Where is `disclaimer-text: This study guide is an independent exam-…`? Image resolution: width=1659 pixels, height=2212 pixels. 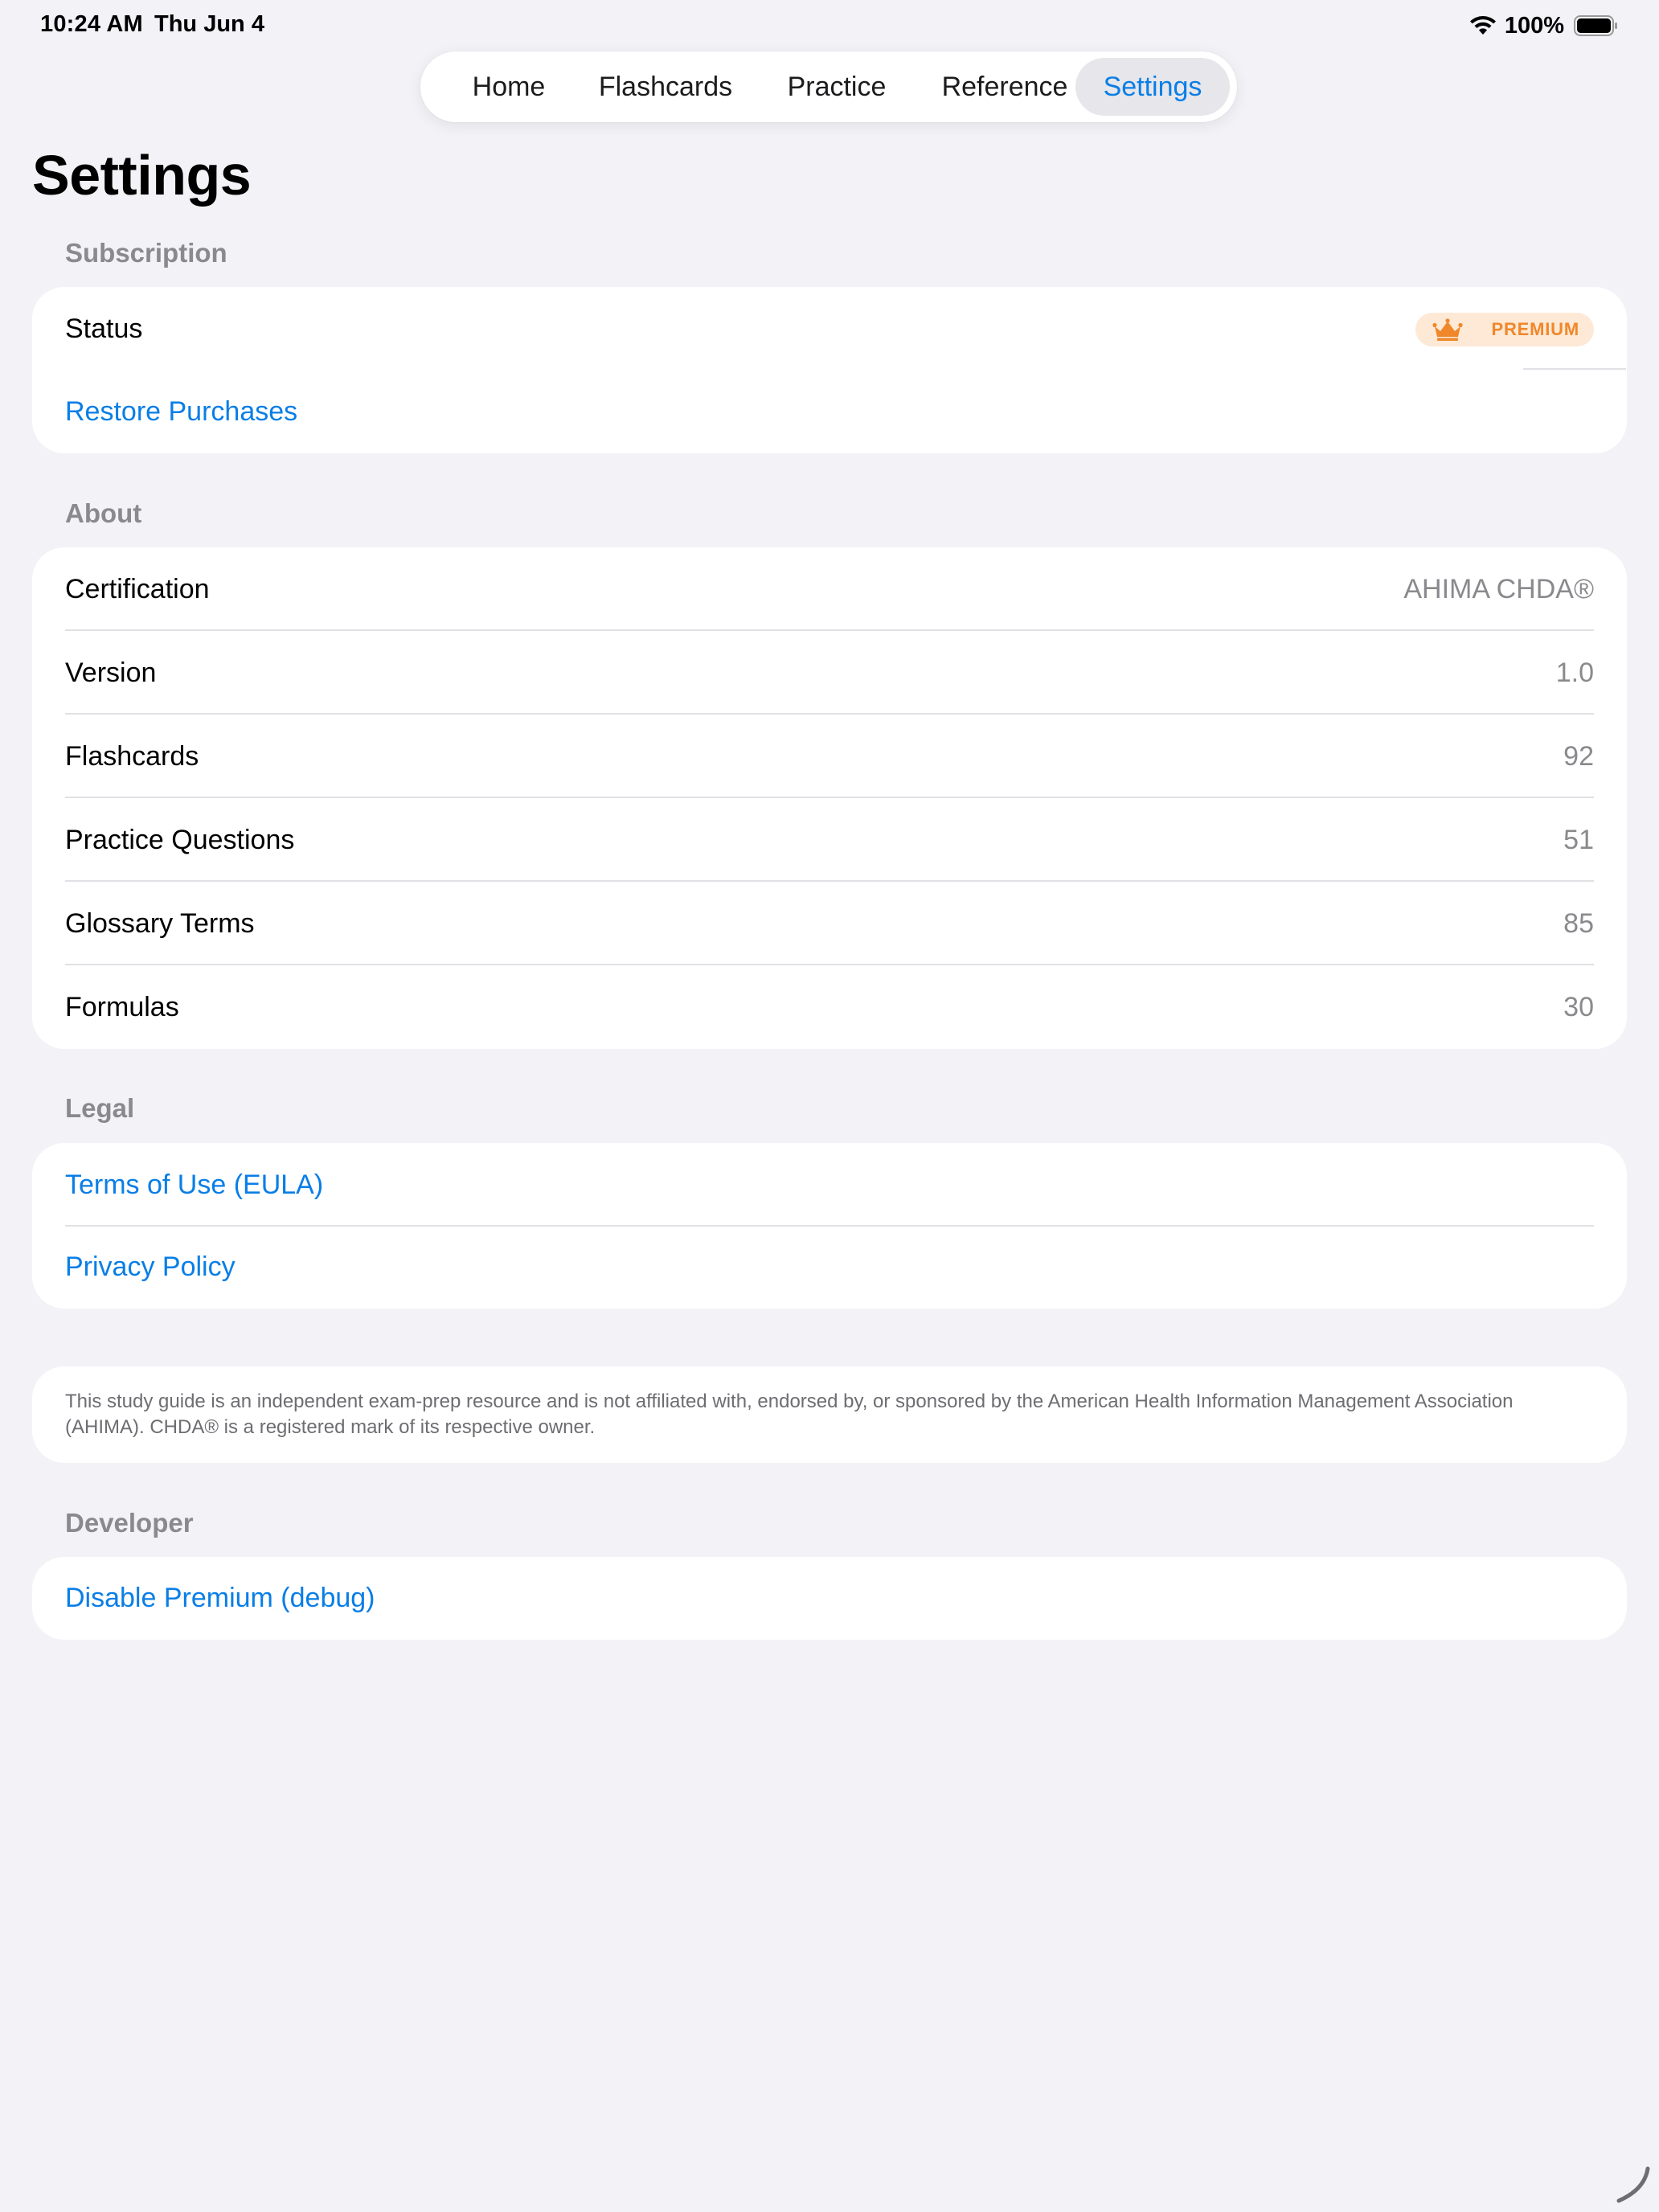 disclaimer-text: This study guide is an independent exam-… is located at coordinates (789, 1414).